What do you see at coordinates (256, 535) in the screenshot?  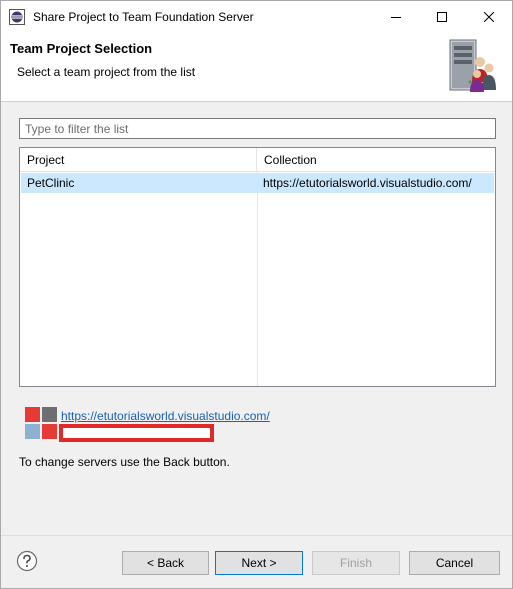 I see `footer-divider` at bounding box center [256, 535].